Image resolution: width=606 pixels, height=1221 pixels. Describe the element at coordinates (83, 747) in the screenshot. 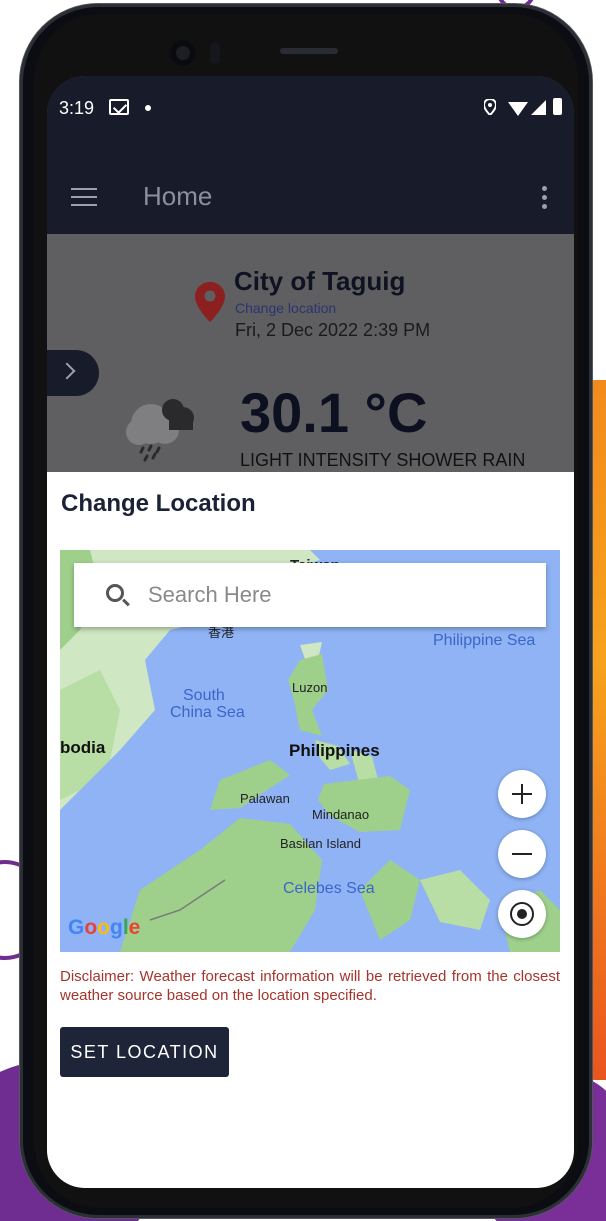

I see `map-label-cambodia: bodia` at that location.